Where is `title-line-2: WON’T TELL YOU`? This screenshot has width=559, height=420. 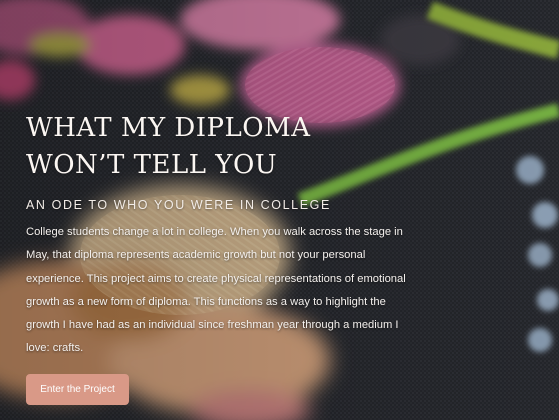 title-line-2: WON’T TELL YOU is located at coordinates (152, 165).